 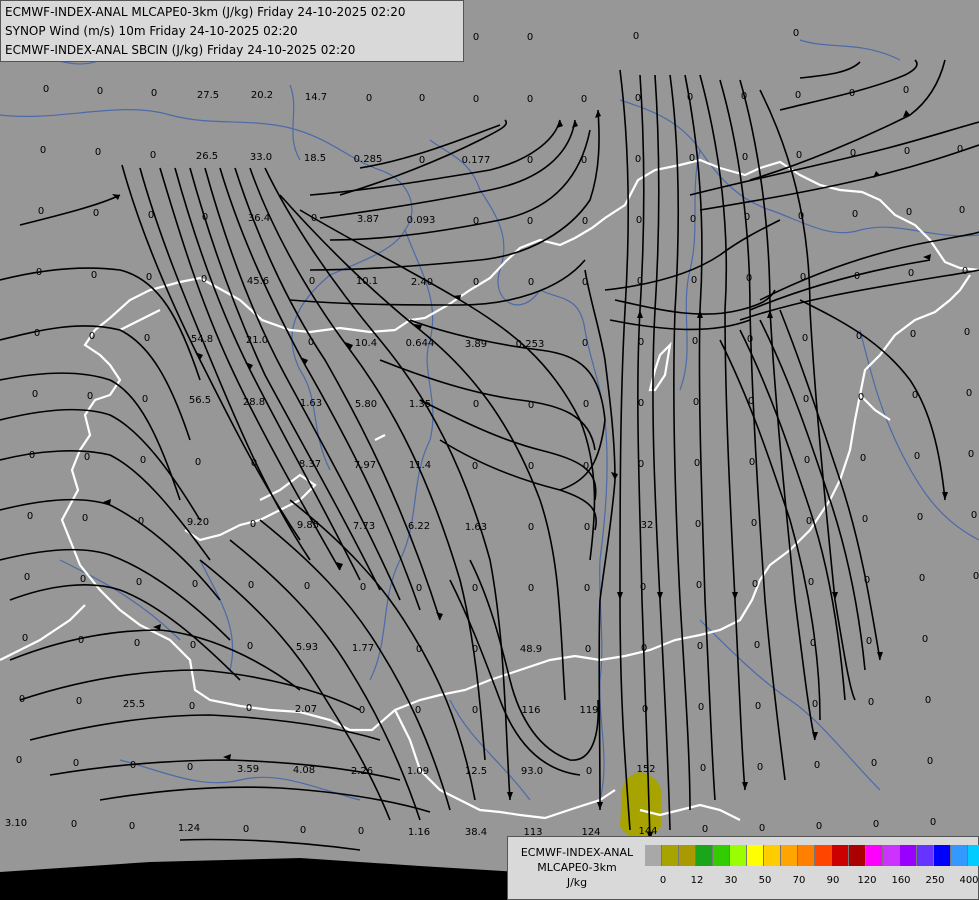 What do you see at coordinates (304, 770) in the screenshot?
I see `value-label: 4.08` at bounding box center [304, 770].